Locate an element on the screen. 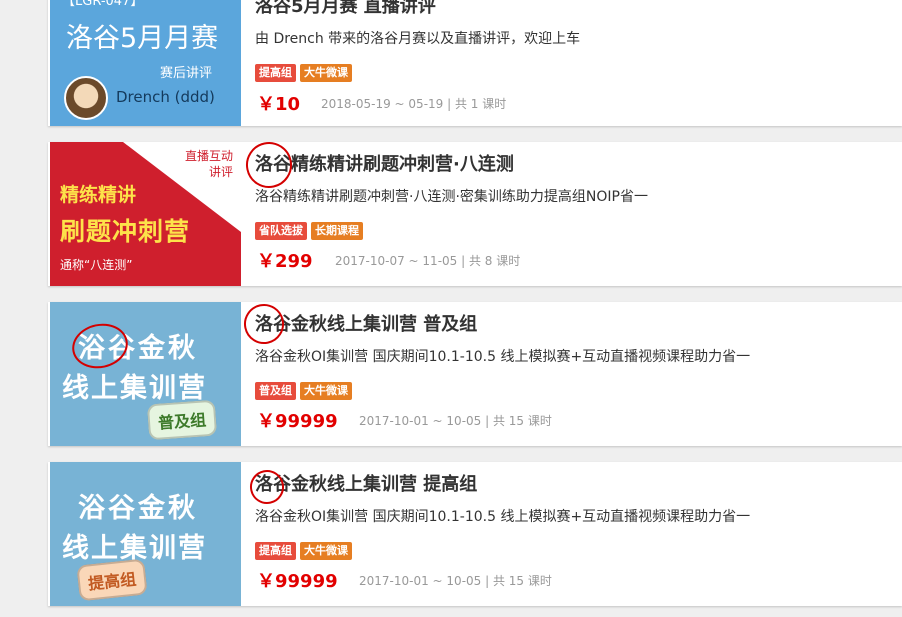  tag-list: 省队选拔 长期课程 is located at coordinates (309, 231).